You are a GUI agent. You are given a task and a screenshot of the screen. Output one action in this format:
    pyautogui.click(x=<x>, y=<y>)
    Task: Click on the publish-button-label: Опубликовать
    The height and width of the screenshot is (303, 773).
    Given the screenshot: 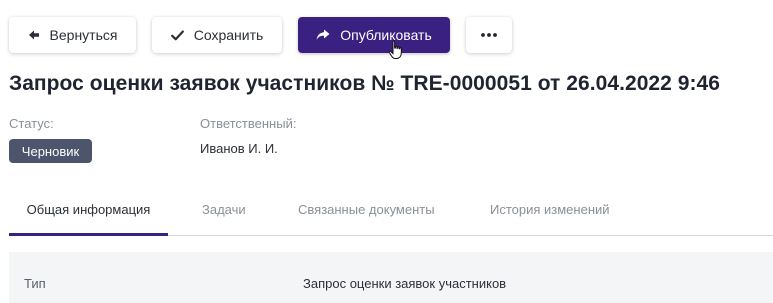 What is the action you would take?
    pyautogui.click(x=386, y=35)
    